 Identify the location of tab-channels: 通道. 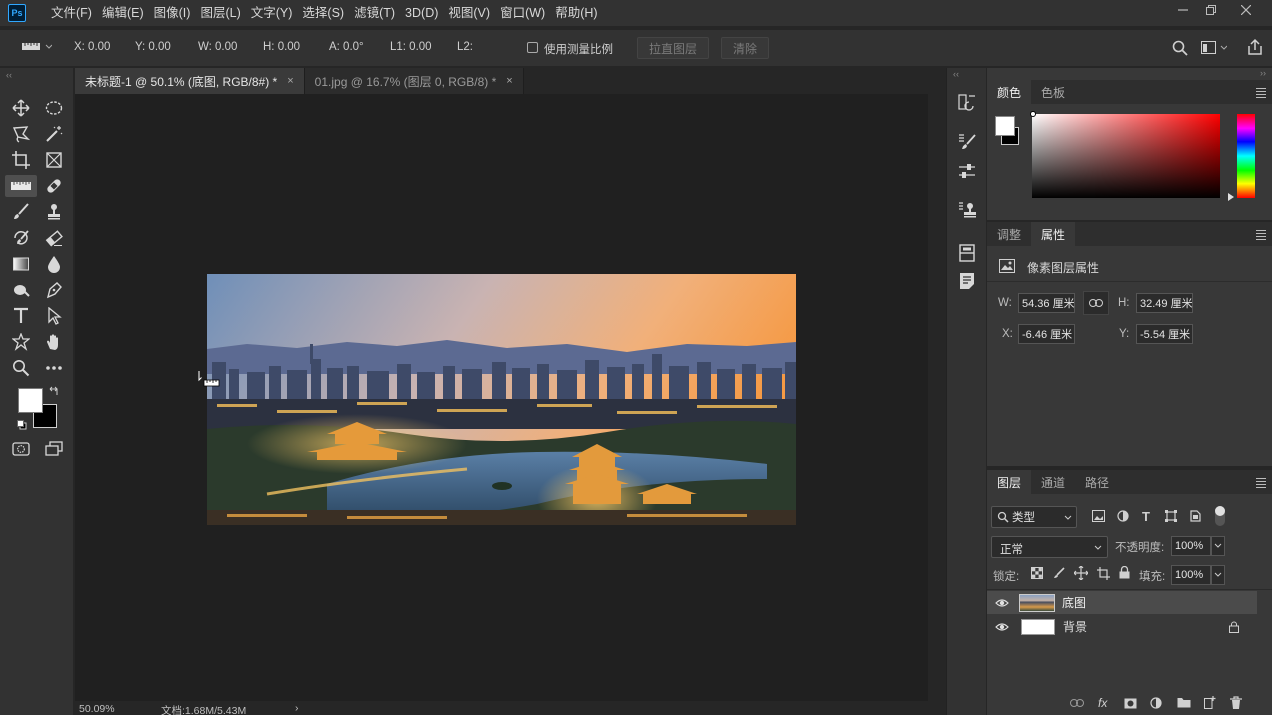
(1053, 482).